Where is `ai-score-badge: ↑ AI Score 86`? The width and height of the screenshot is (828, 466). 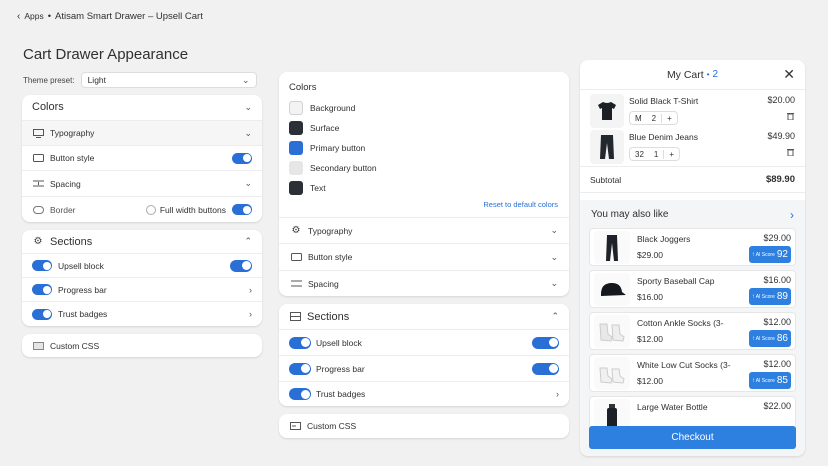
ai-score-badge: ↑ AI Score 86 is located at coordinates (769, 338).